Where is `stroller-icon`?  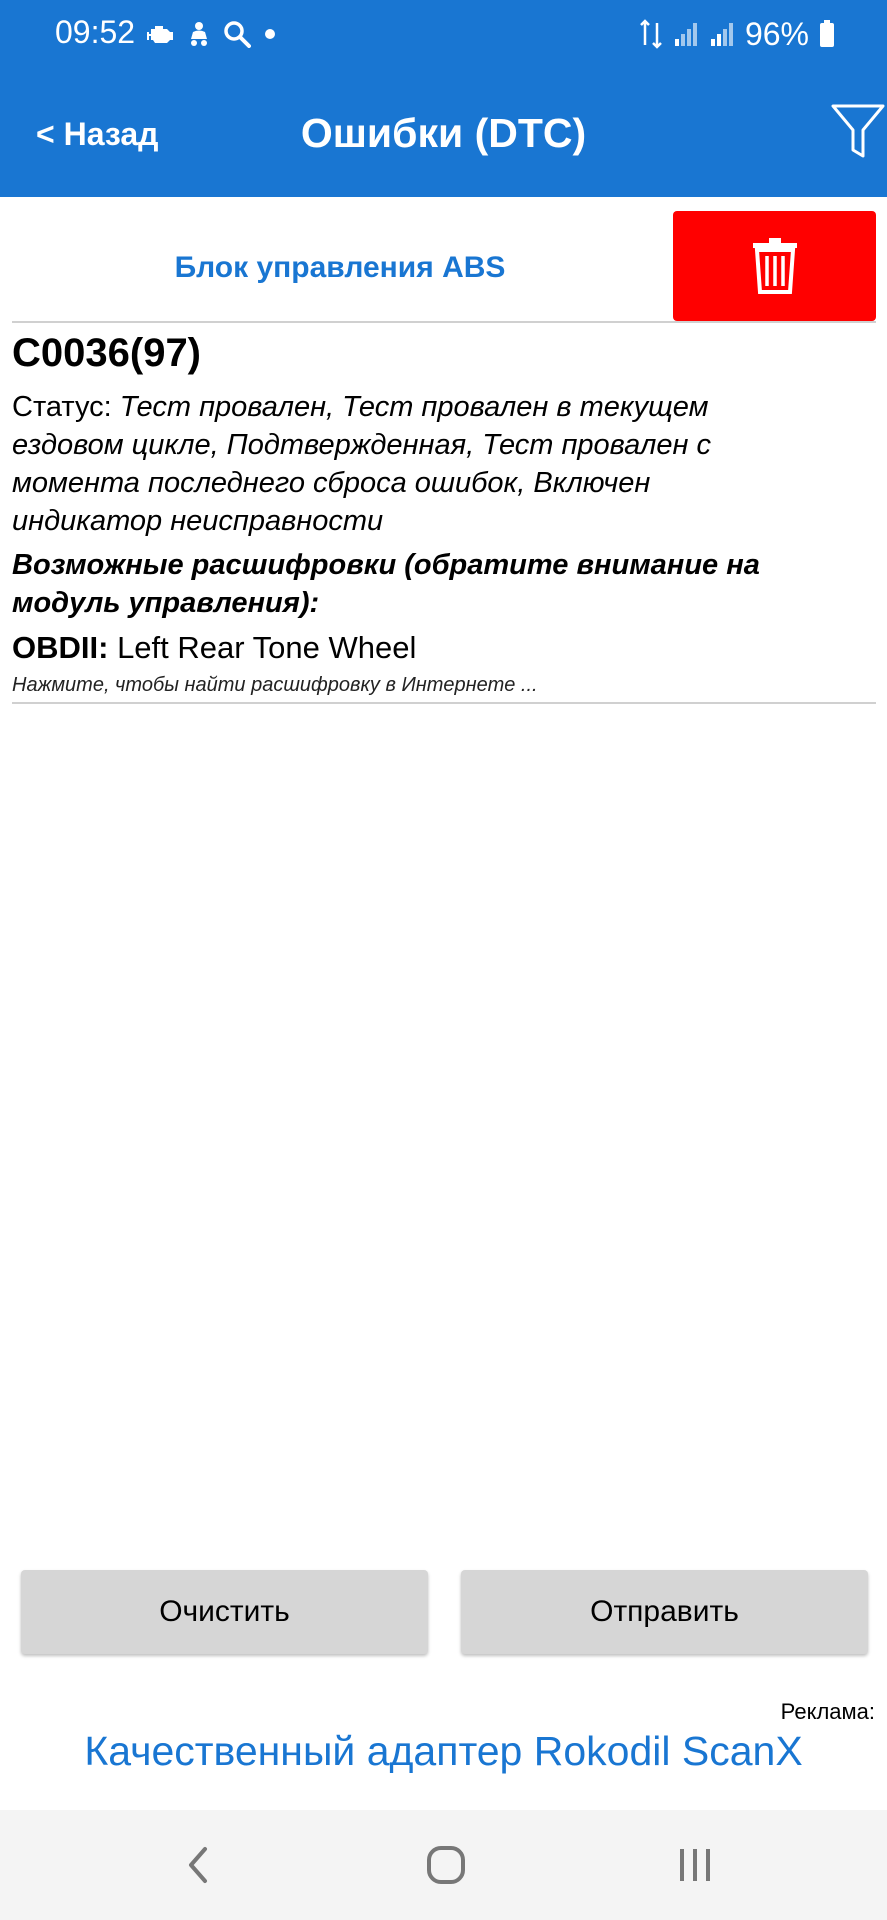
stroller-icon is located at coordinates (199, 34).